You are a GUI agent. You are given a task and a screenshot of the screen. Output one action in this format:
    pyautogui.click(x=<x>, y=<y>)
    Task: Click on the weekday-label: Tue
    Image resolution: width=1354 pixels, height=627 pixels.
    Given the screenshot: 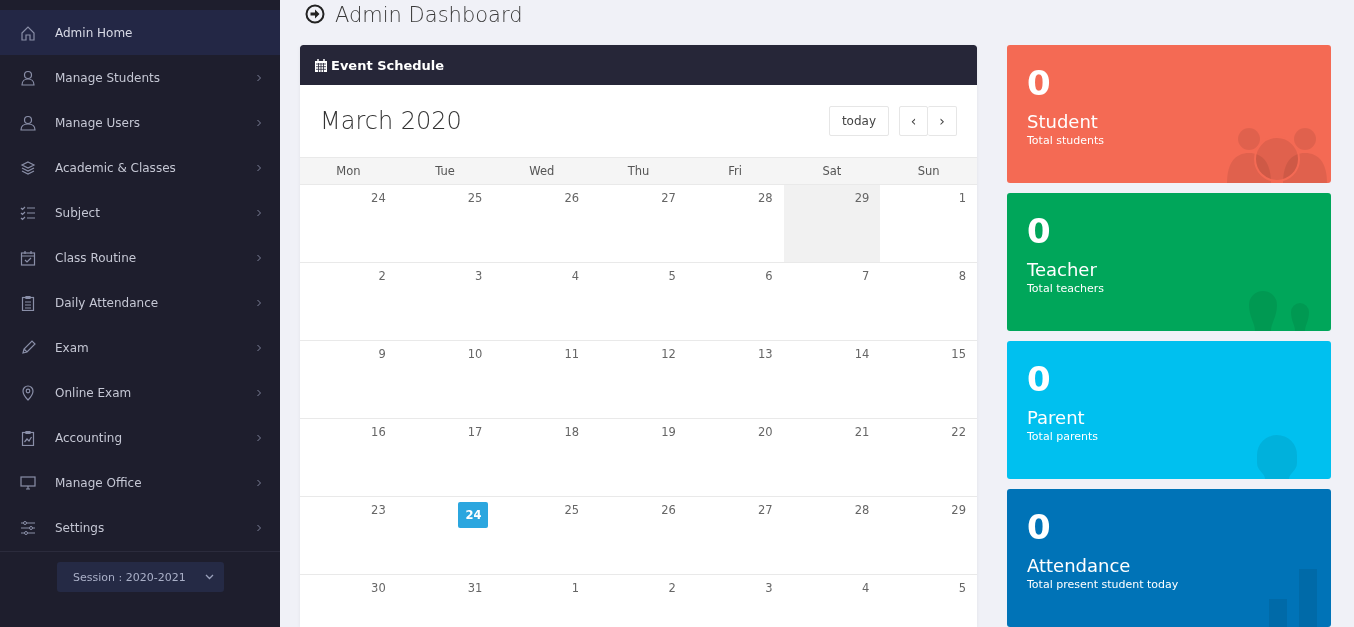 What is the action you would take?
    pyautogui.click(x=445, y=171)
    